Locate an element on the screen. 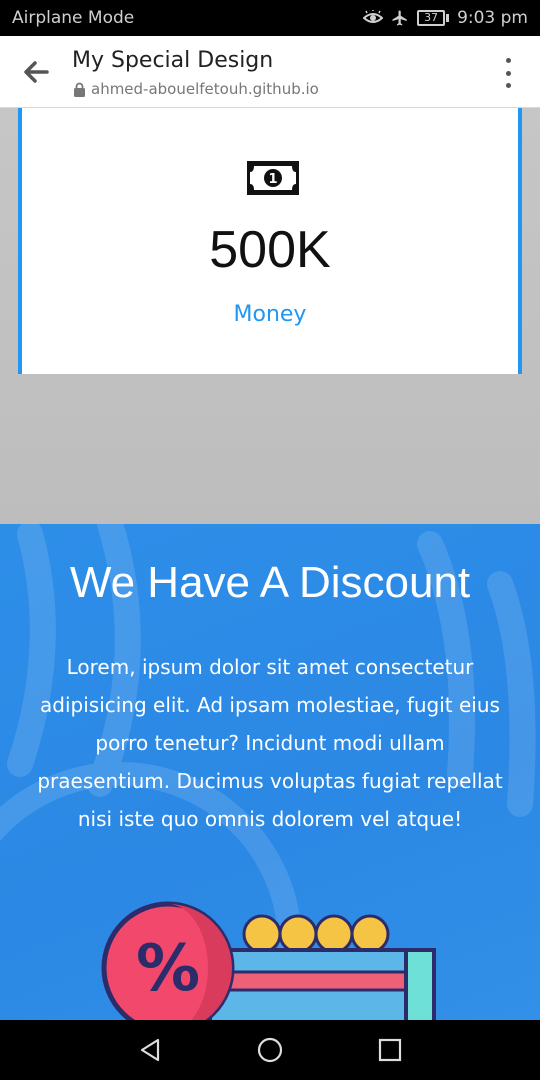 This screenshot has width=540, height=1080. status-bar: Airplane Mode 37 9:03 pm is located at coordinates (270, 18).